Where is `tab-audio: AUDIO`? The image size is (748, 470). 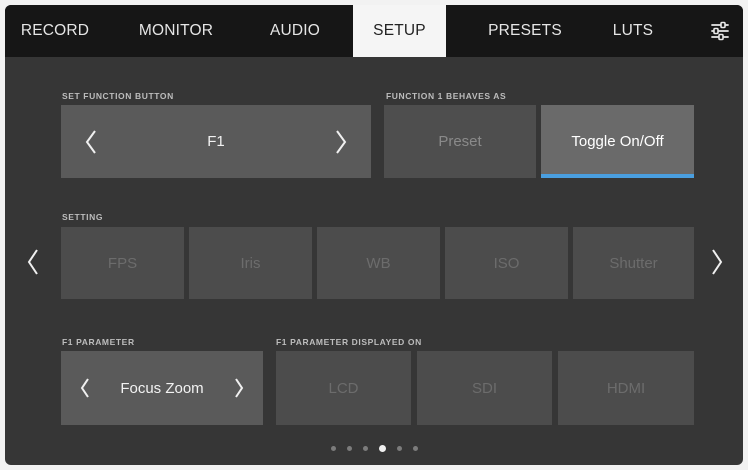 tab-audio: AUDIO is located at coordinates (295, 31).